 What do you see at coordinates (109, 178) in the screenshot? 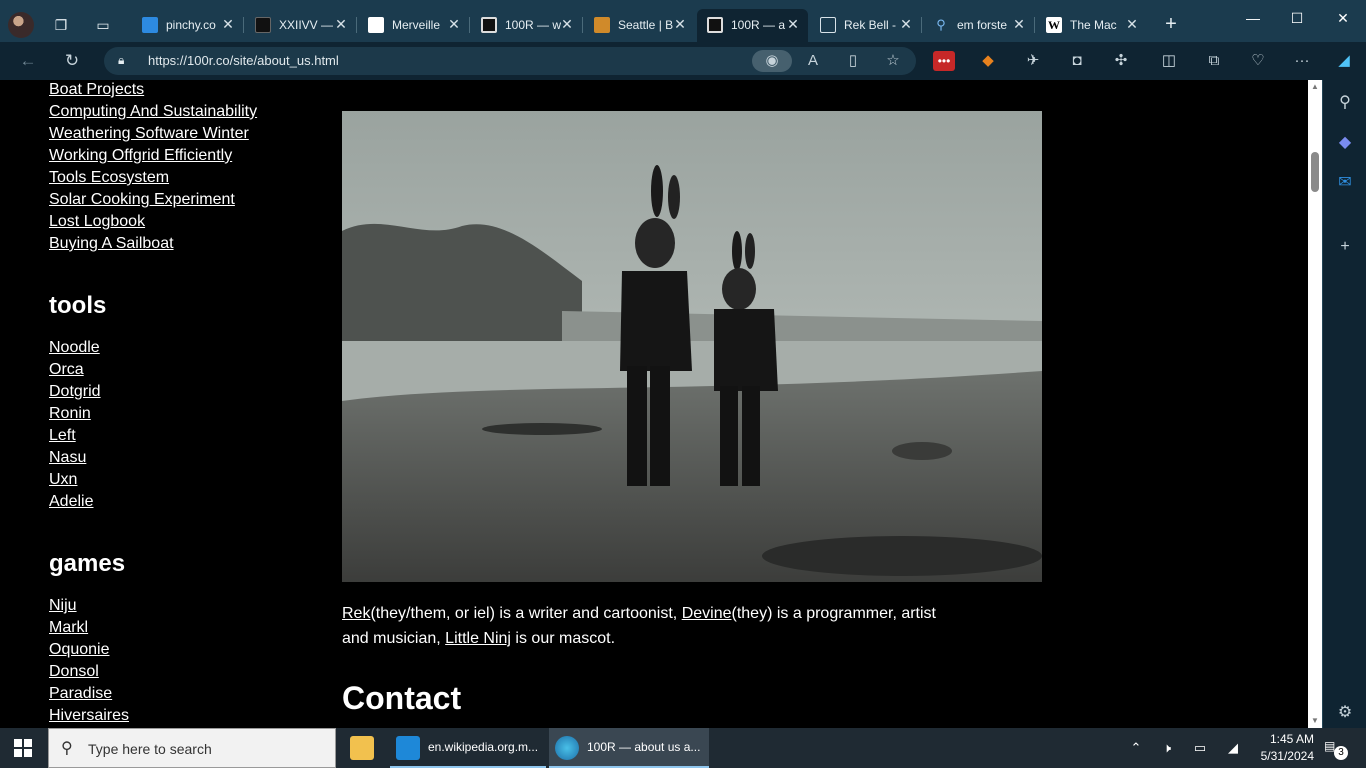
I see `link-tools-ecosystem: Tools Ecosystem` at bounding box center [109, 178].